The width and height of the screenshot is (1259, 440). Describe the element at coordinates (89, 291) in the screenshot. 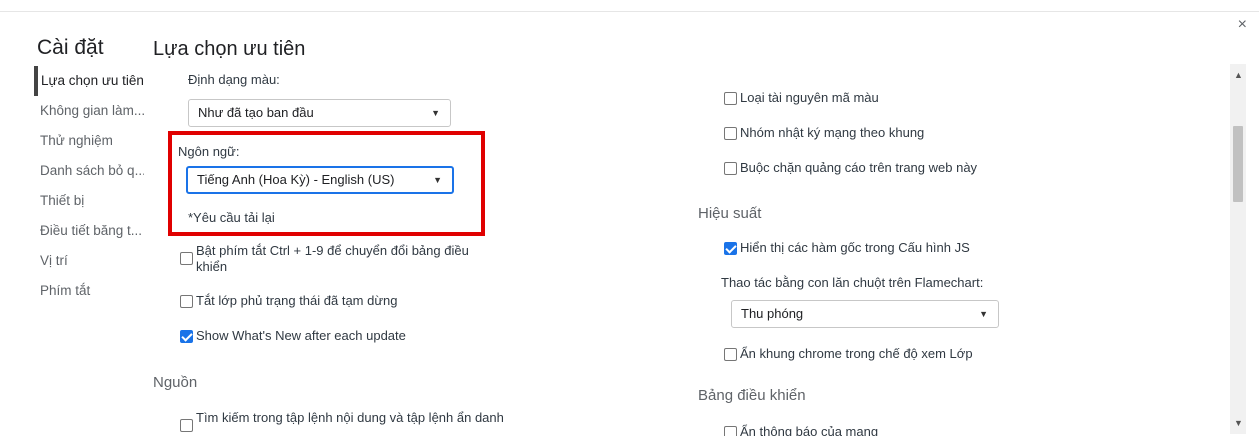

I see `sidebar-item-shortcuts: Phím tắt` at that location.